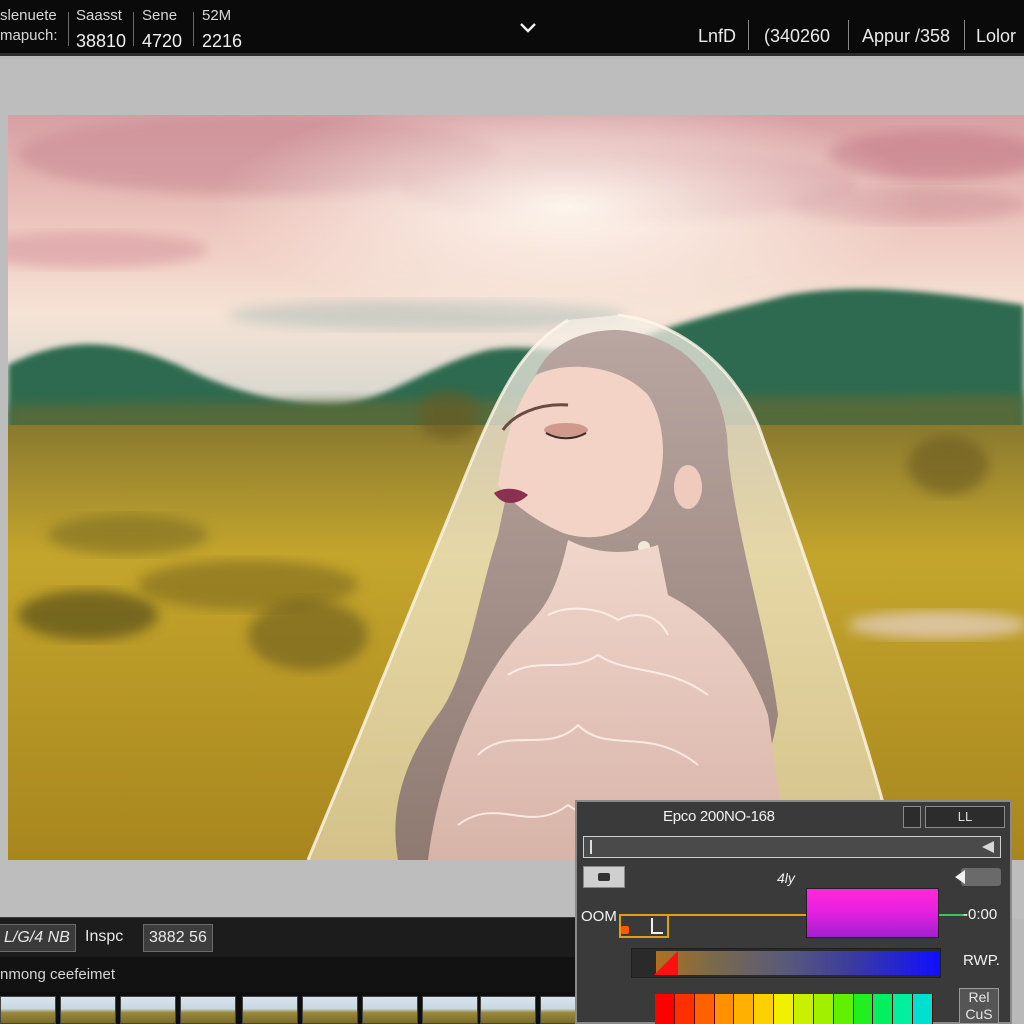 The width and height of the screenshot is (1024, 1024). I want to click on meta-column-3: Sene 4720, so click(162, 29).